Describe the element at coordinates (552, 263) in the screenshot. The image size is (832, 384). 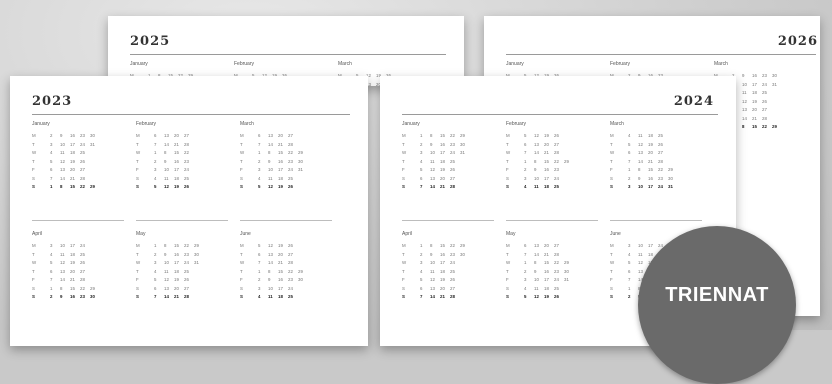
I see `week-row: W 1 8 15 22 29` at that location.